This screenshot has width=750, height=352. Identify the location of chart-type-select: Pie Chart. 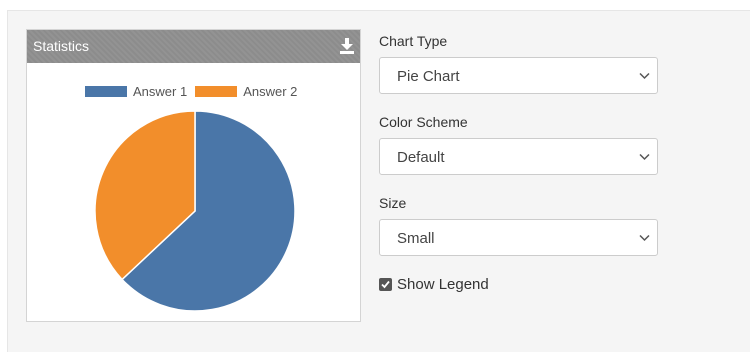
(518, 75).